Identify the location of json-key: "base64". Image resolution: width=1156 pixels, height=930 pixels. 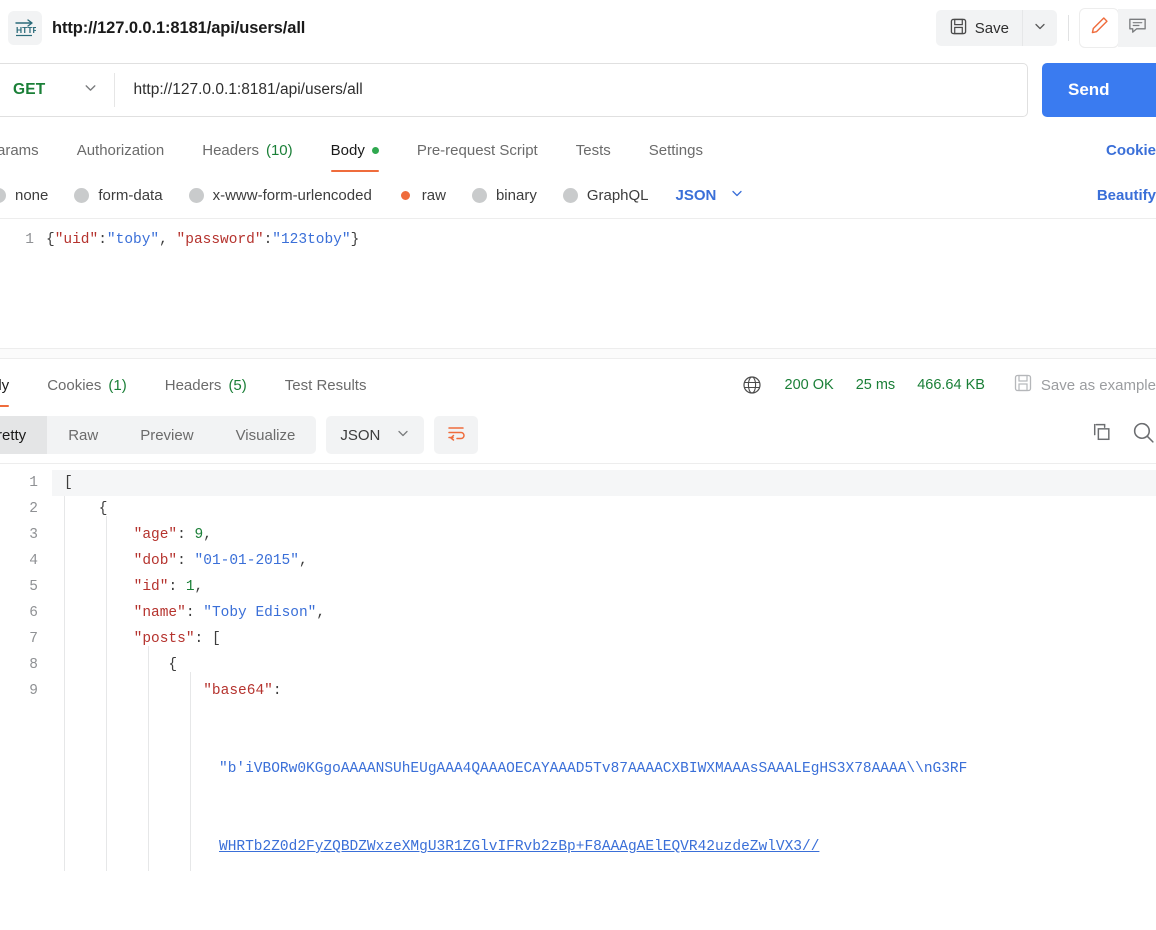
(238, 691).